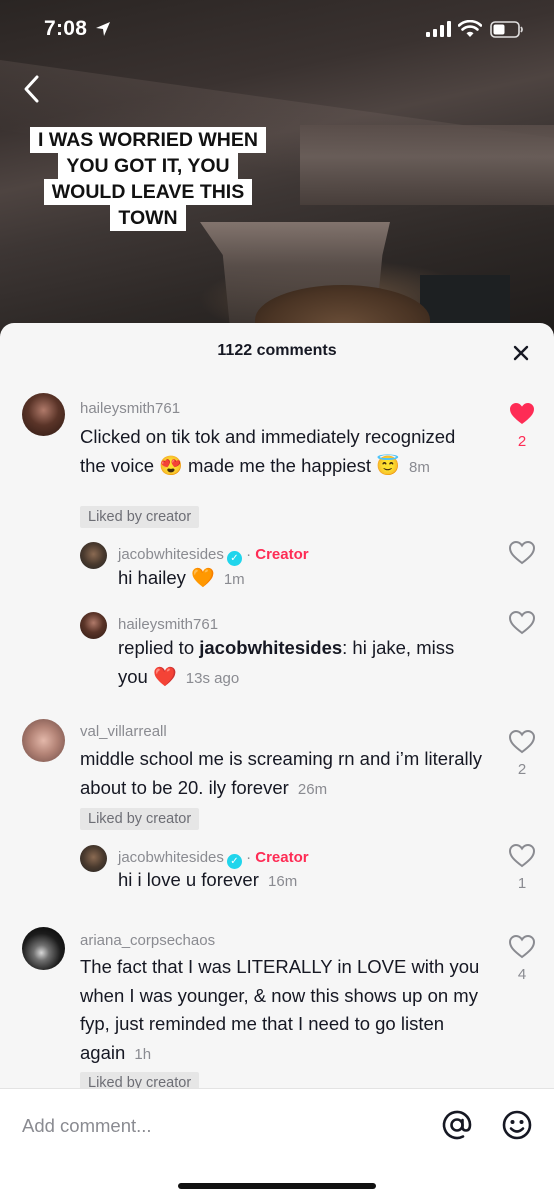 This screenshot has height=1200, width=554. Describe the element at coordinates (148, 166) in the screenshot. I see `caption-line: YOU GOT IT, YOU` at that location.